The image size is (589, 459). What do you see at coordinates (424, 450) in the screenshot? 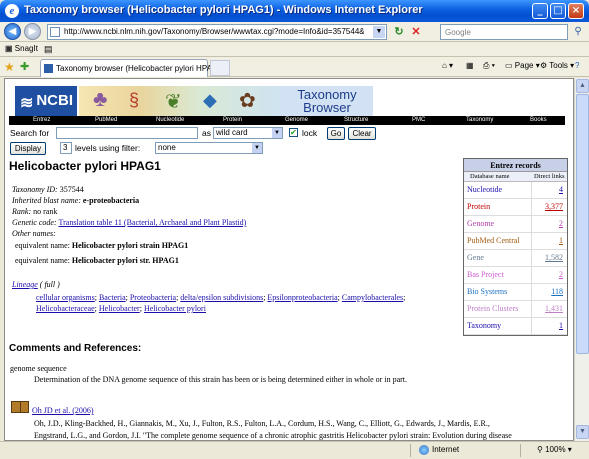
I see `globe-icon` at bounding box center [424, 450].